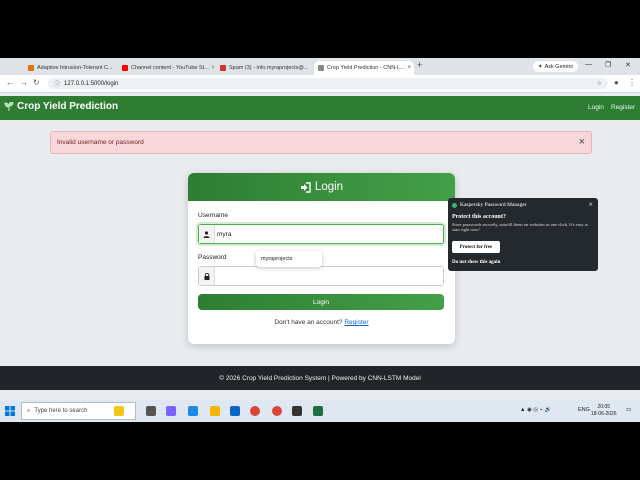 The height and width of the screenshot is (480, 640). What do you see at coordinates (604, 414) in the screenshot?
I see `clock-date: 18-06-2026` at bounding box center [604, 414].